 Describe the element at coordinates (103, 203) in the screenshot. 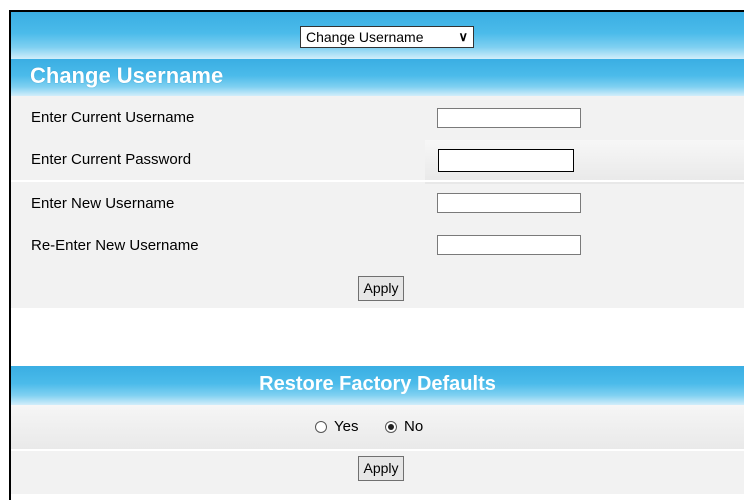

I see `new-username-label: Enter New Username` at that location.